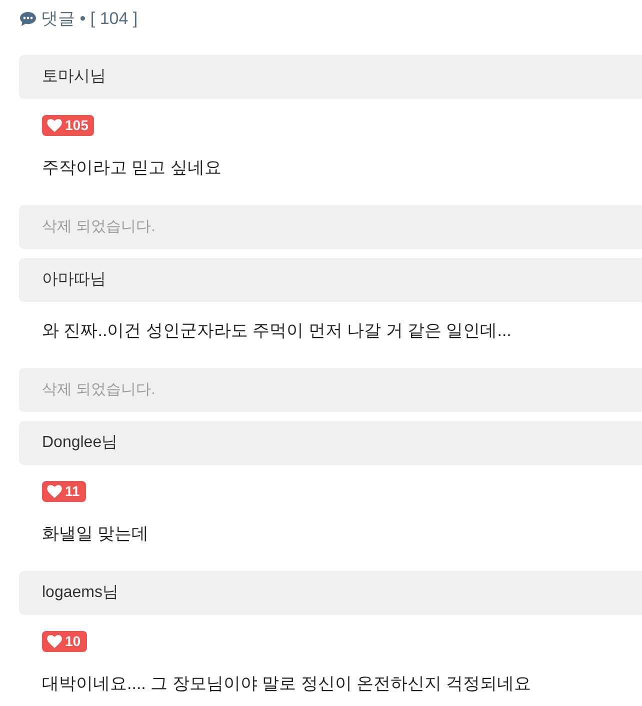  What do you see at coordinates (330, 77) in the screenshot?
I see `comment-author: 토마시님` at bounding box center [330, 77].